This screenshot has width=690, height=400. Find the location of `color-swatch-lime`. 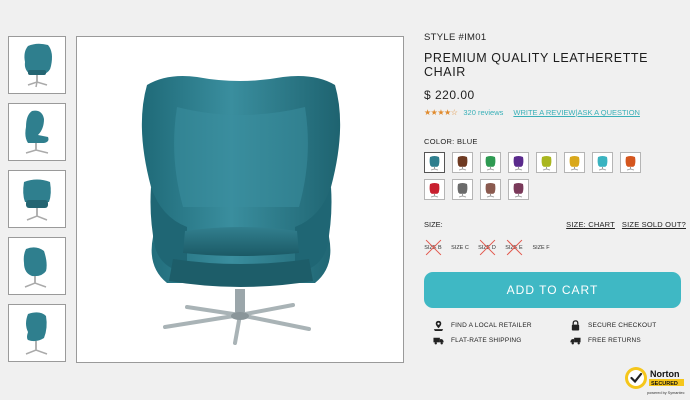

color-swatch-lime is located at coordinates (546, 162).